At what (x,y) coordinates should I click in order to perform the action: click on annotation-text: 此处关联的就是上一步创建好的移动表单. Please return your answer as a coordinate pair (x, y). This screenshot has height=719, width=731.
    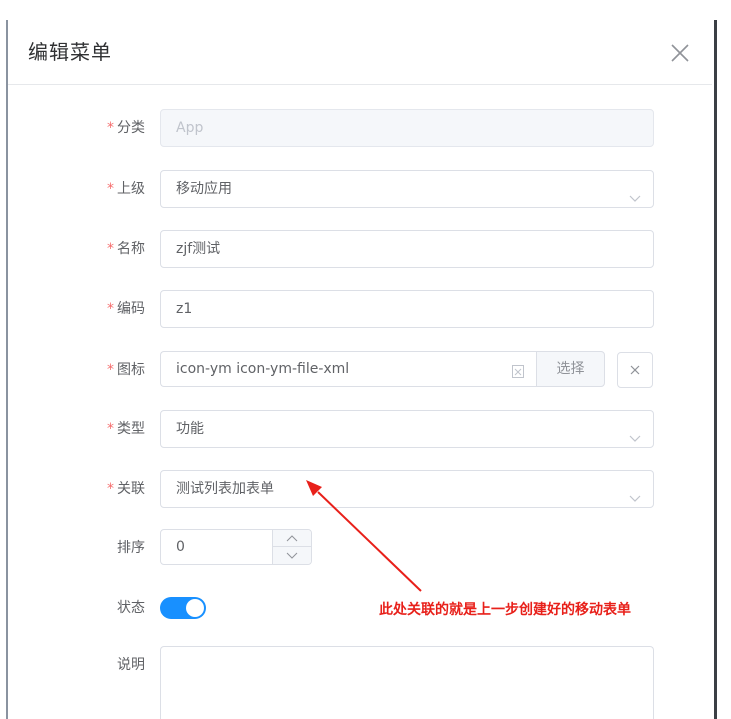
    Looking at the image, I should click on (505, 610).